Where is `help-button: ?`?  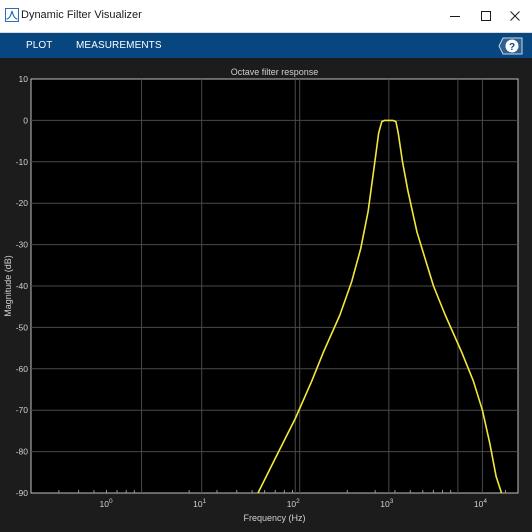 help-button: ? is located at coordinates (511, 46).